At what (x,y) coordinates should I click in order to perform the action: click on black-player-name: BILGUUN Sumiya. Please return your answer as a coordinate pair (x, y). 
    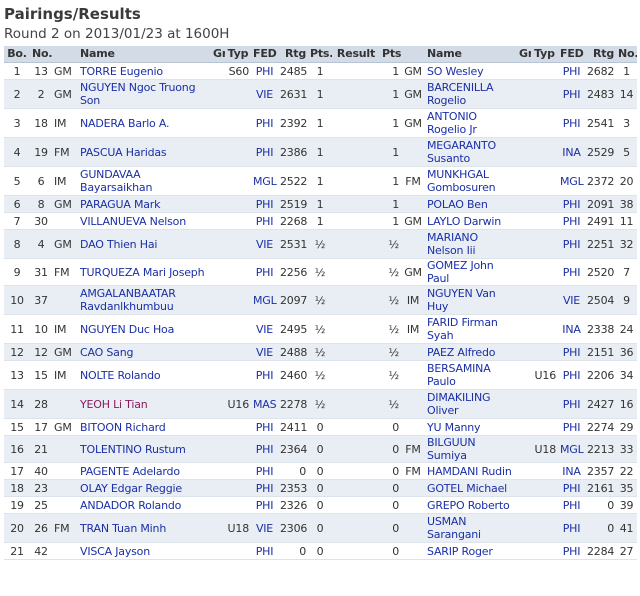
    Looking at the image, I should click on (471, 449).